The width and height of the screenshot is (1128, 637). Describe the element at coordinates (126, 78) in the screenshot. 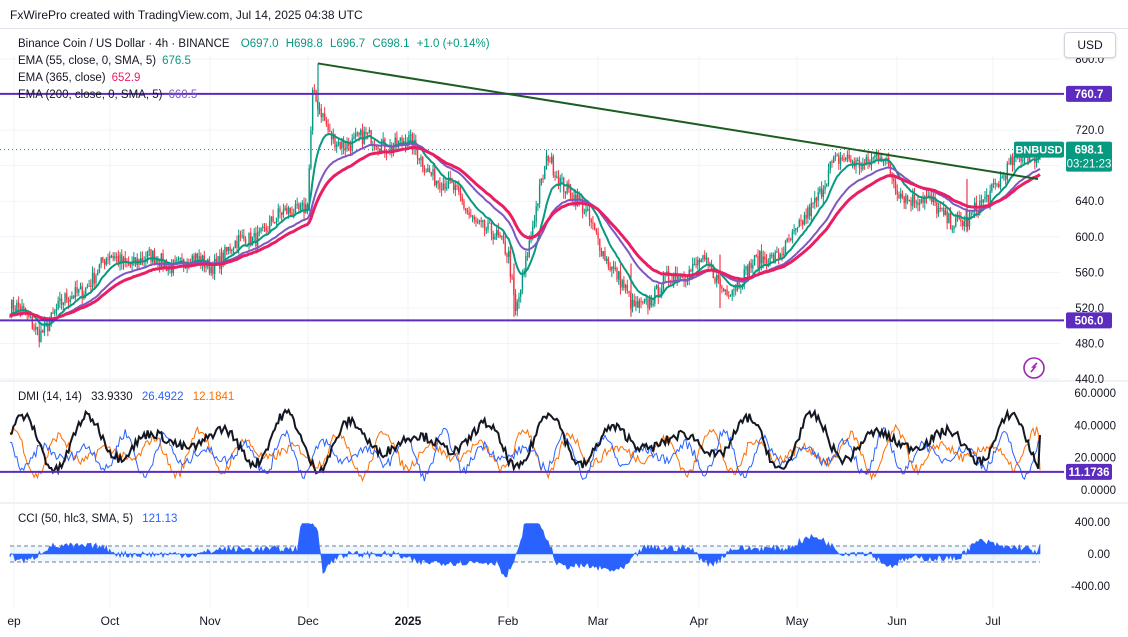

I see `ema365-value: 652.9` at that location.